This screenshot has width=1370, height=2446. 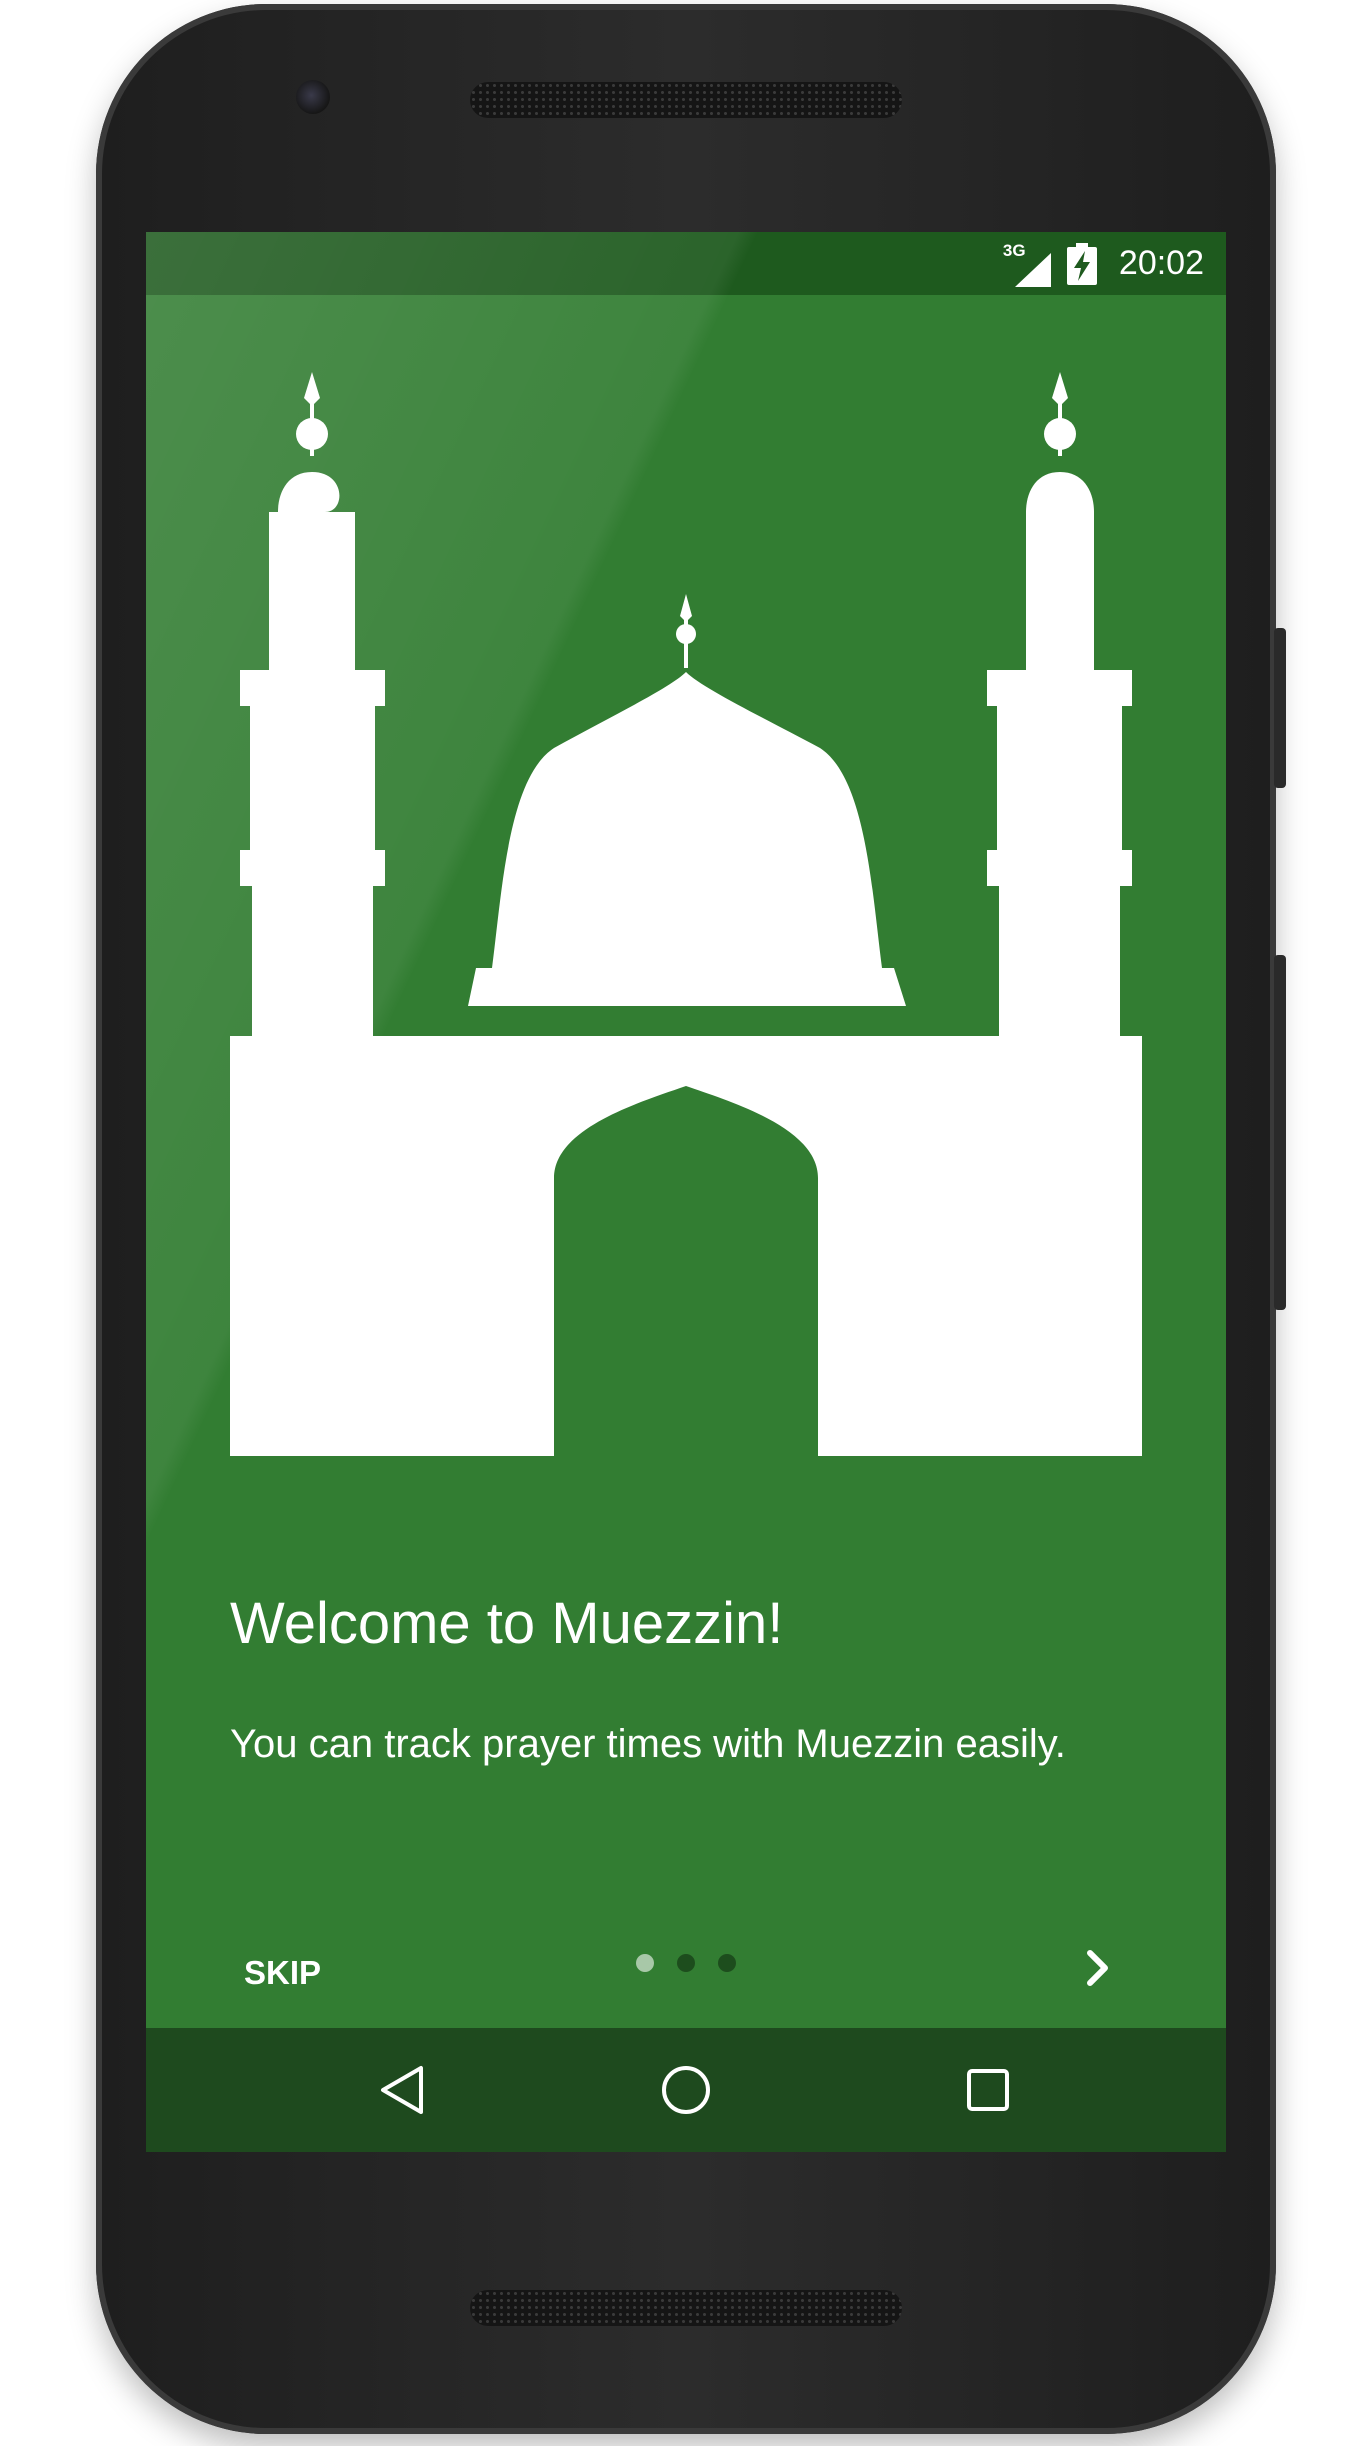 What do you see at coordinates (403, 2090) in the screenshot?
I see `back-icon` at bounding box center [403, 2090].